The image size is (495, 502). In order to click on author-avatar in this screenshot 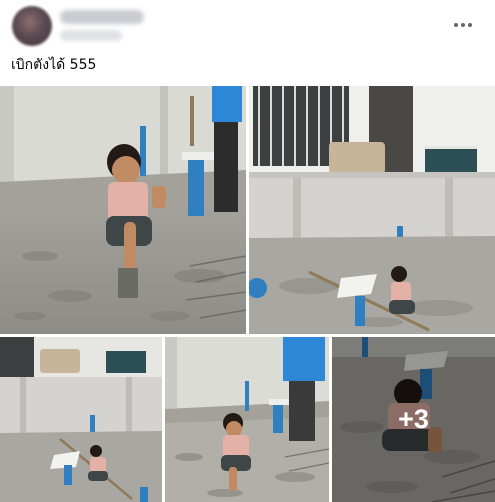, I will do `click(32, 26)`.